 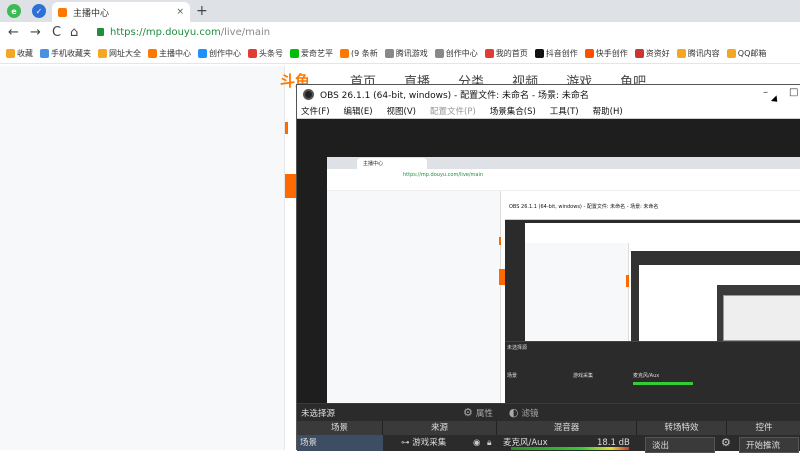 What do you see at coordinates (608, 111) in the screenshot?
I see `obs-menu-item: 帮助(H)` at bounding box center [608, 111].